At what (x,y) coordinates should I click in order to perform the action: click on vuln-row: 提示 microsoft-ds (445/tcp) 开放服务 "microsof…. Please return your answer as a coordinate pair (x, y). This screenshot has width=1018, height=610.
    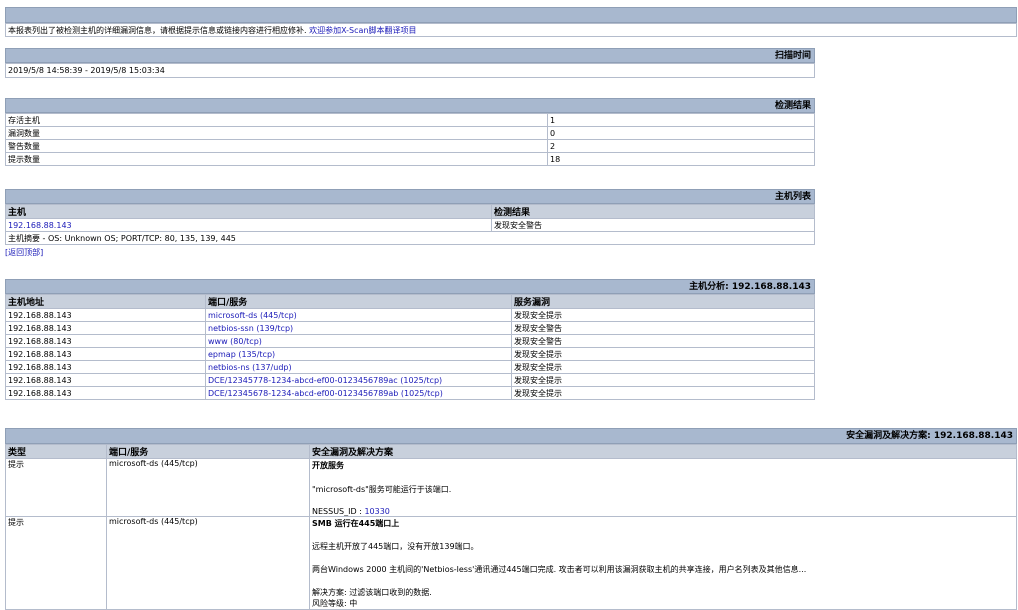
    Looking at the image, I should click on (511, 487).